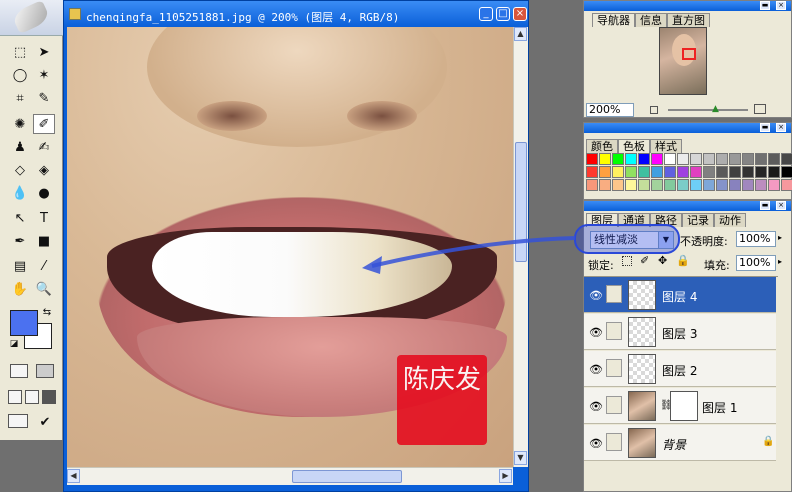  I want to click on quick-mask-mode-button, so click(45, 371).